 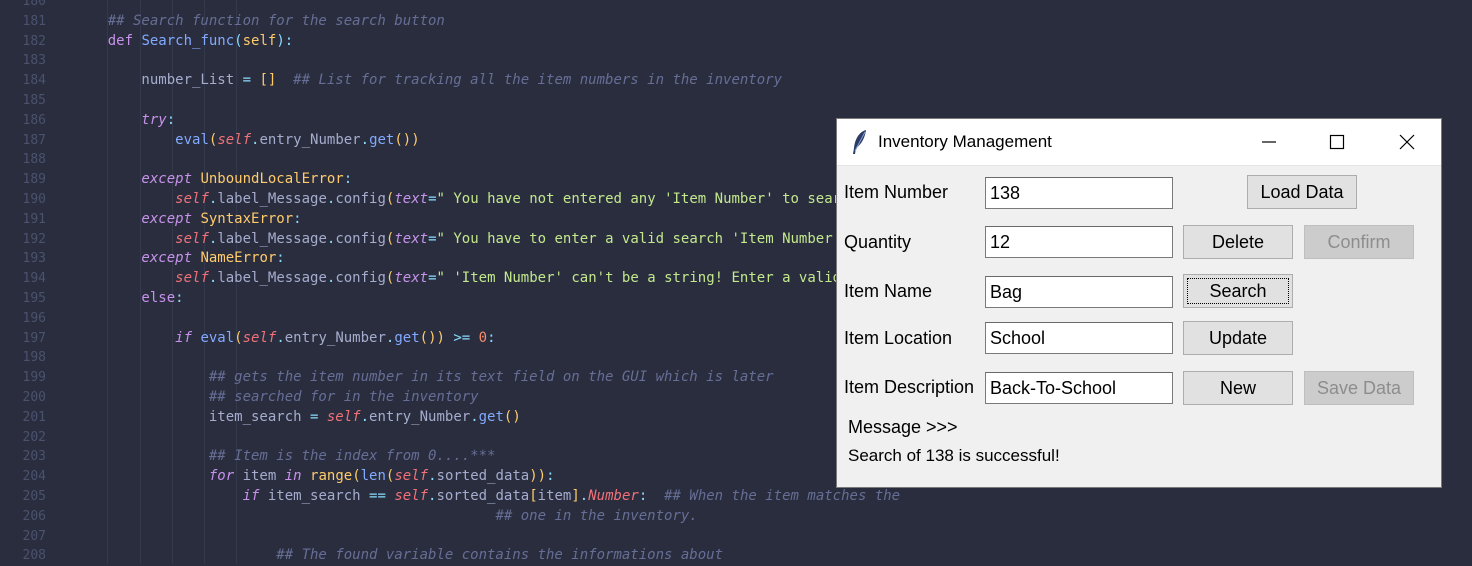 What do you see at coordinates (736, 6) in the screenshot?
I see `code-line: 180` at bounding box center [736, 6].